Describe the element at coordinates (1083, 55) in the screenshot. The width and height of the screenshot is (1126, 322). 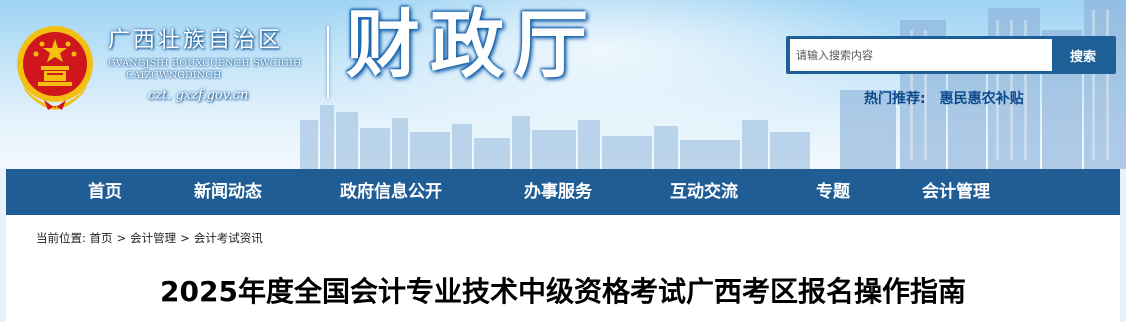
I see `search-button: 搜索` at that location.